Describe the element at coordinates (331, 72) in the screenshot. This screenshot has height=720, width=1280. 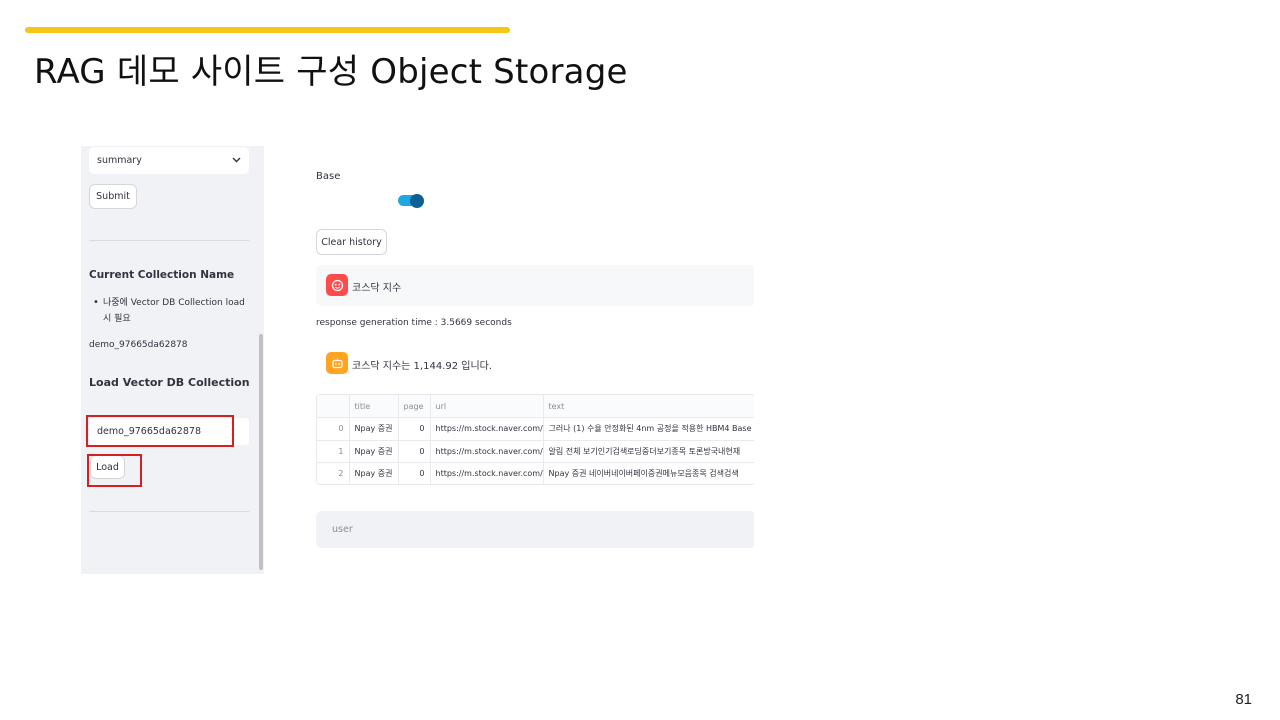
I see `slide-title: RAG 데모 사이트 구성 Object Storage` at that location.